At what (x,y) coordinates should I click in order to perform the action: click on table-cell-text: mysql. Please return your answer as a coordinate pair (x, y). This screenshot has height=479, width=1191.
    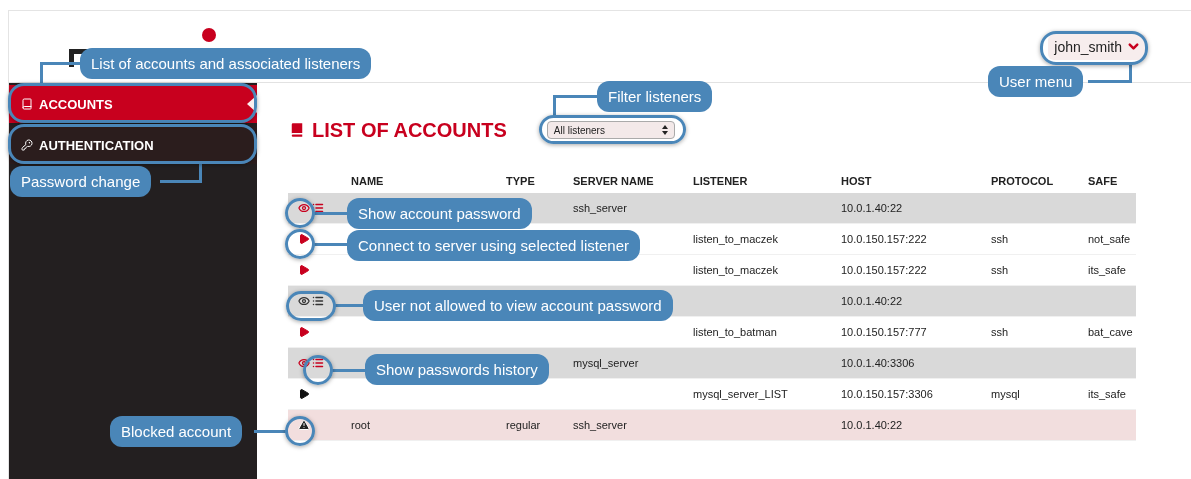
    Looking at the image, I should click on (1005, 394).